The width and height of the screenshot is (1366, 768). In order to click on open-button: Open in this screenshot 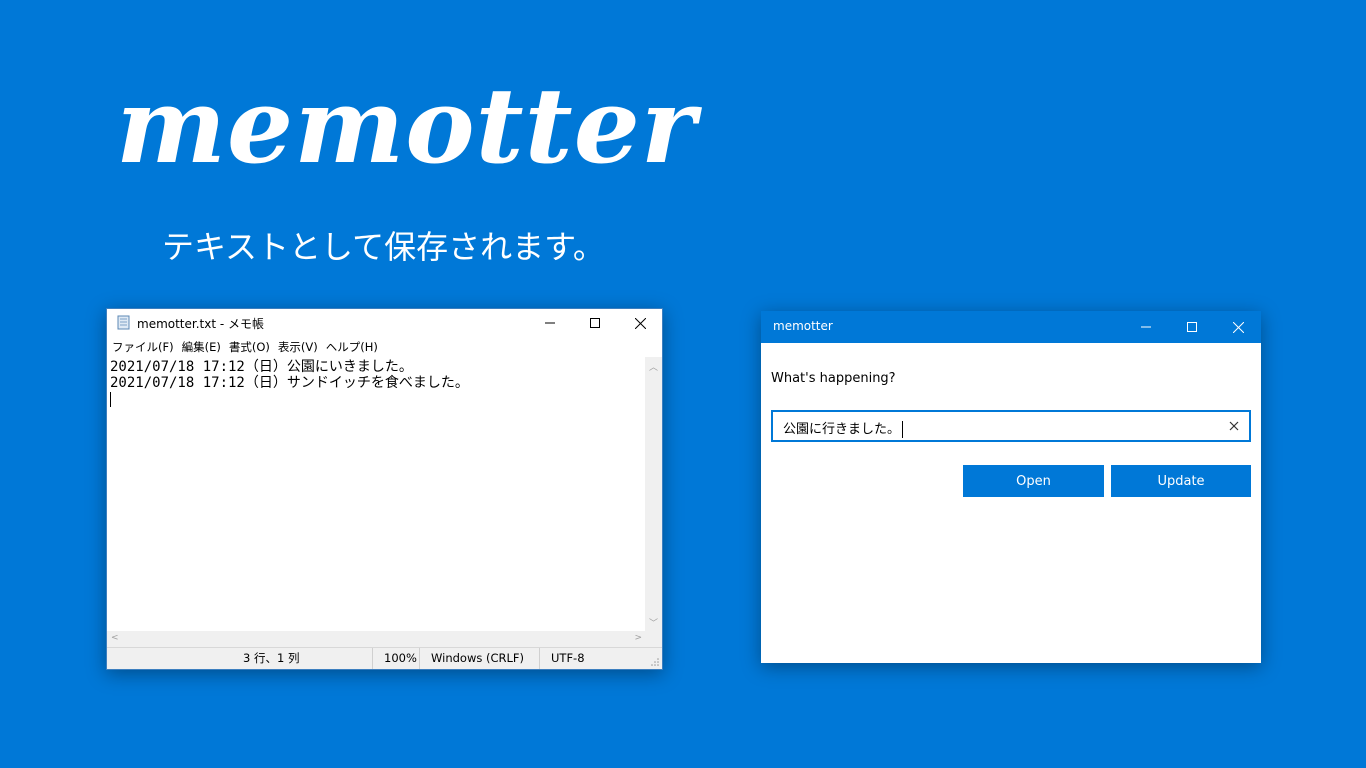, I will do `click(1033, 481)`.